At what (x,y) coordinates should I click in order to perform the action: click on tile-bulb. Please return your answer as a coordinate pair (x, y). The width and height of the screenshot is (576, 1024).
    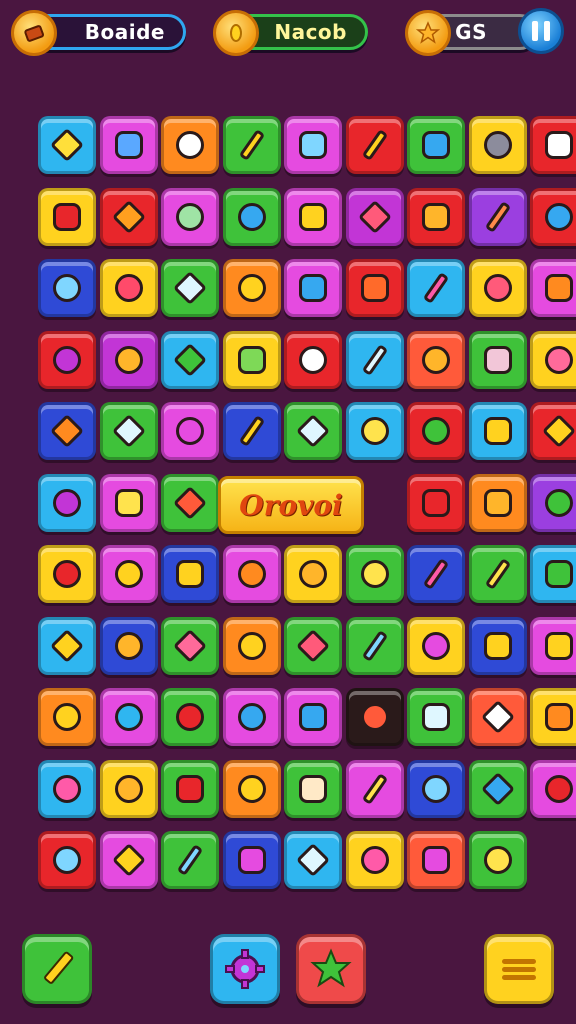
    Looking at the image, I should click on (67, 717).